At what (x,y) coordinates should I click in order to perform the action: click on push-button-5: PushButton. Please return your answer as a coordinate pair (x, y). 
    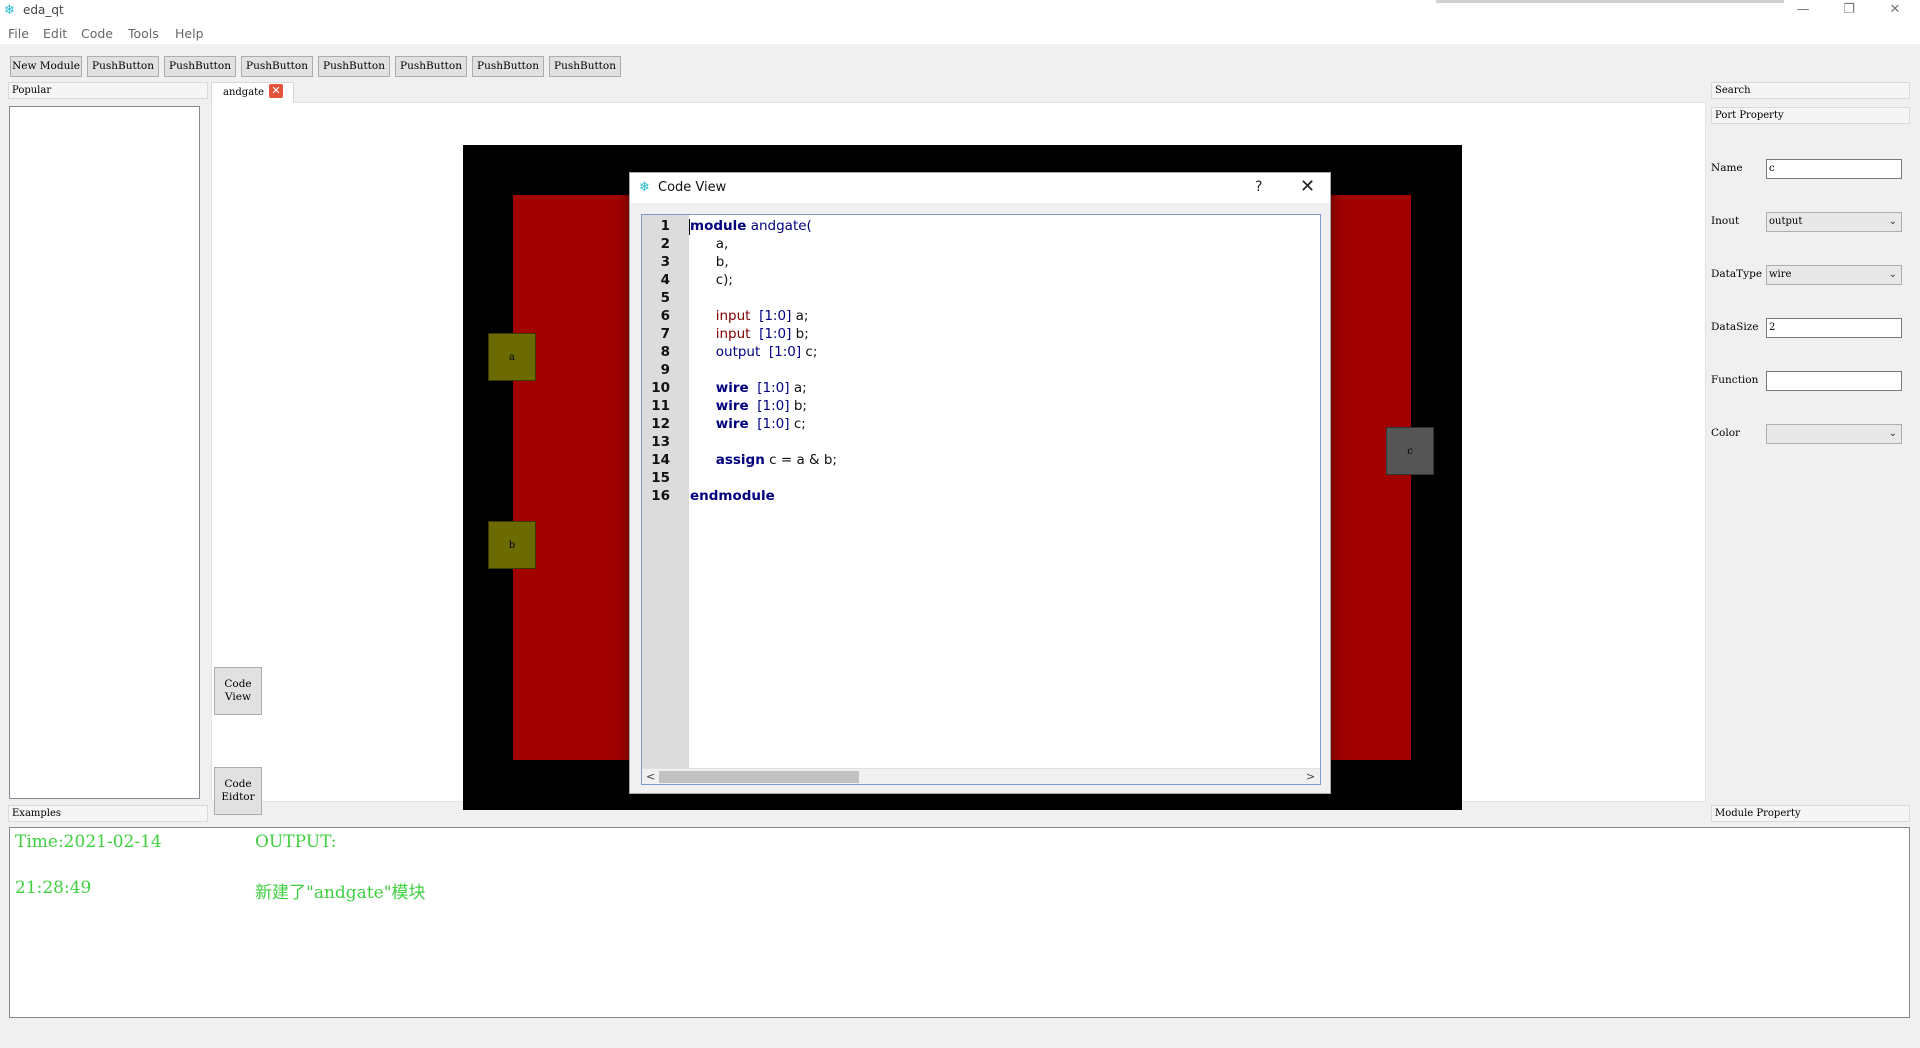
    Looking at the image, I should click on (431, 66).